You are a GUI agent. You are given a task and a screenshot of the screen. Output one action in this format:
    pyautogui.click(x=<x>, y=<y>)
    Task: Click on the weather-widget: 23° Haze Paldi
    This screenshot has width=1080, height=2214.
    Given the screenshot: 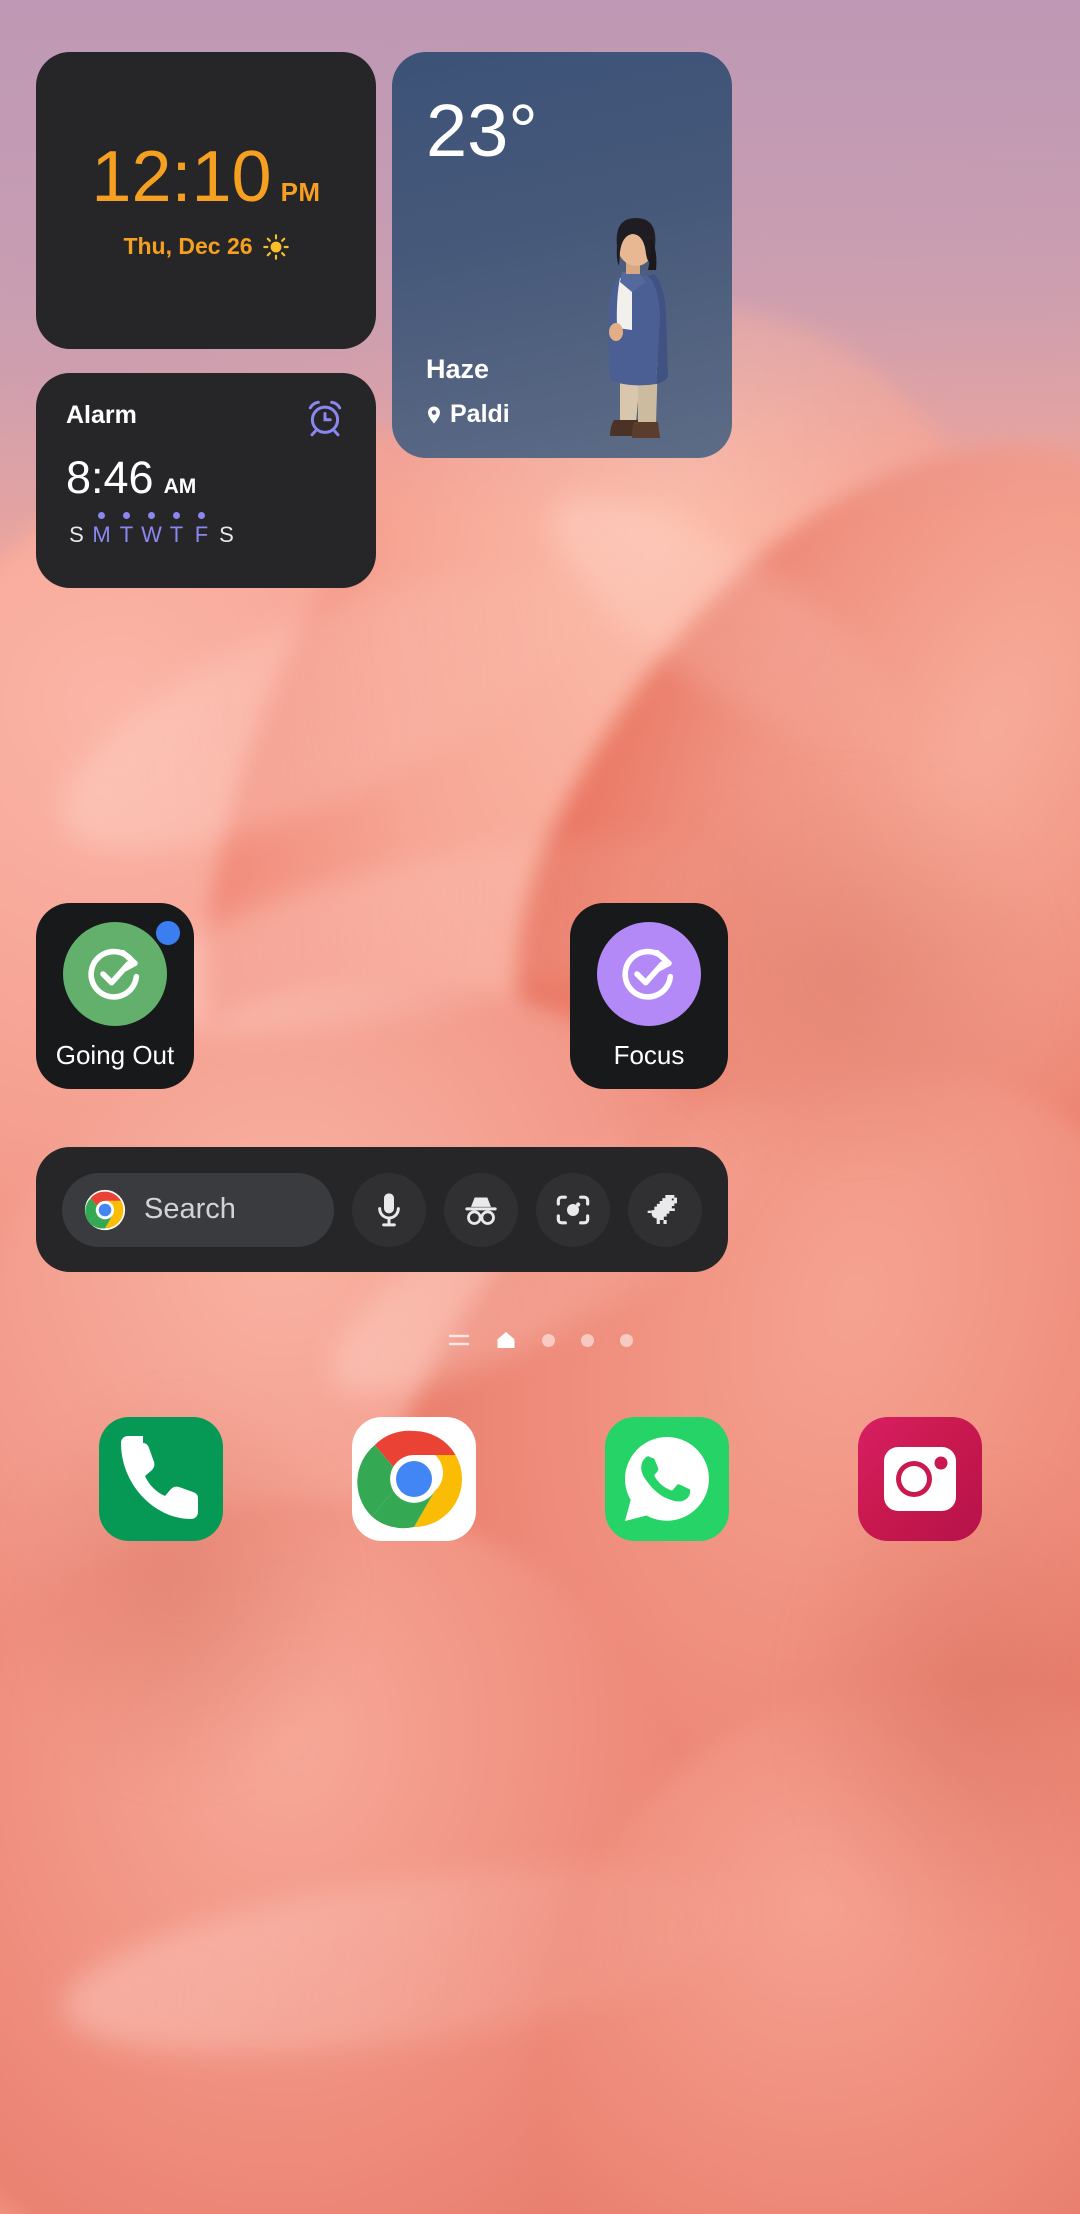 What is the action you would take?
    pyautogui.click(x=562, y=255)
    